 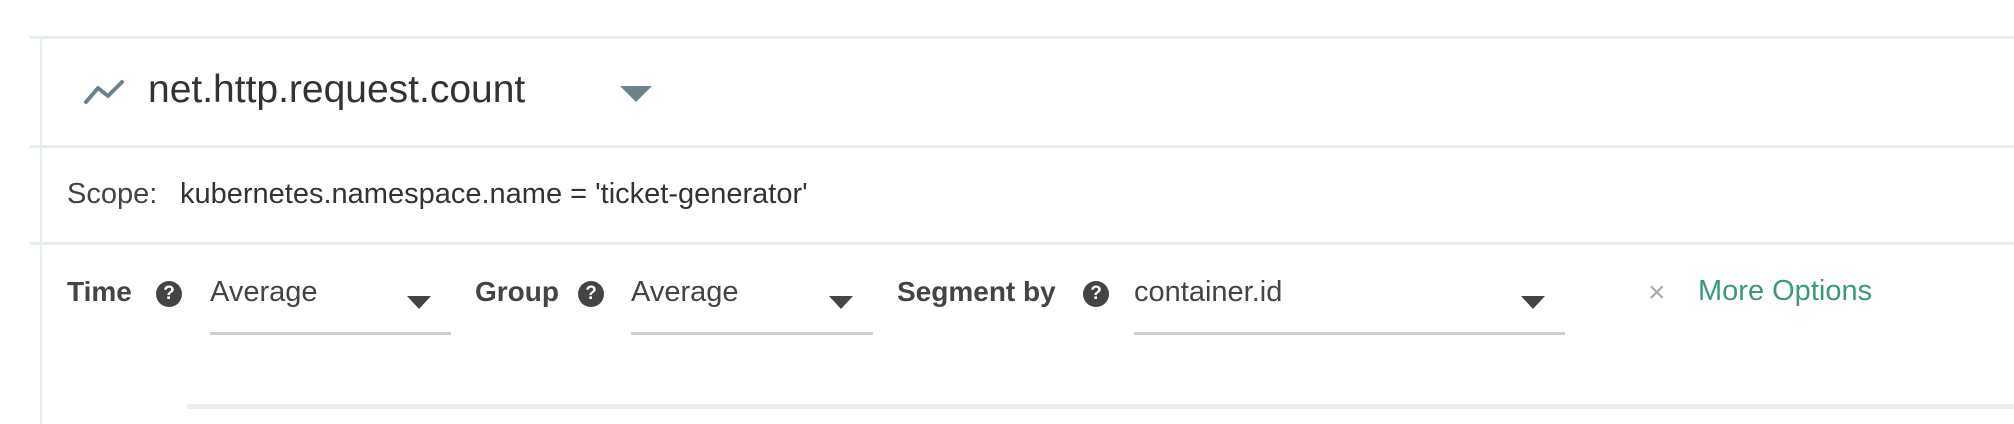 What do you see at coordinates (636, 94) in the screenshot?
I see `chevron-down-icon` at bounding box center [636, 94].